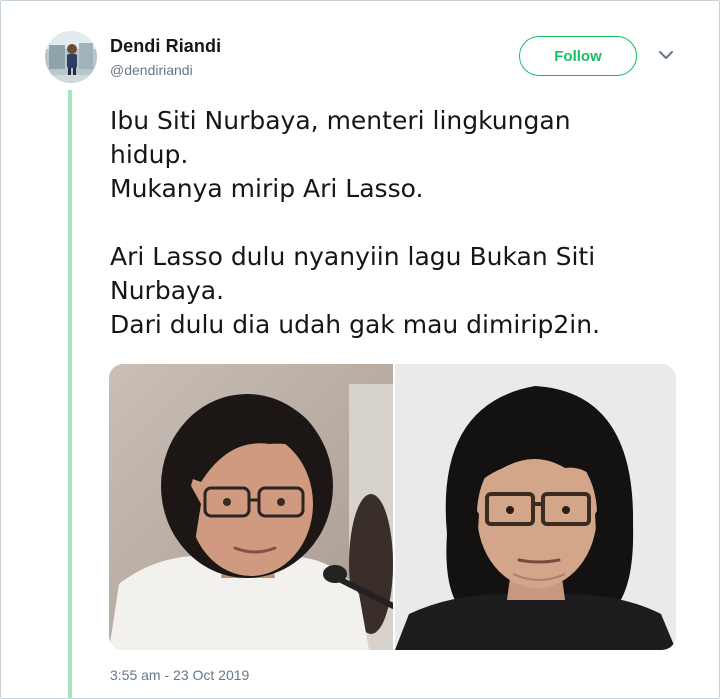 This screenshot has height=699, width=720. Describe the element at coordinates (666, 55) in the screenshot. I see `chevron-down-icon` at that location.